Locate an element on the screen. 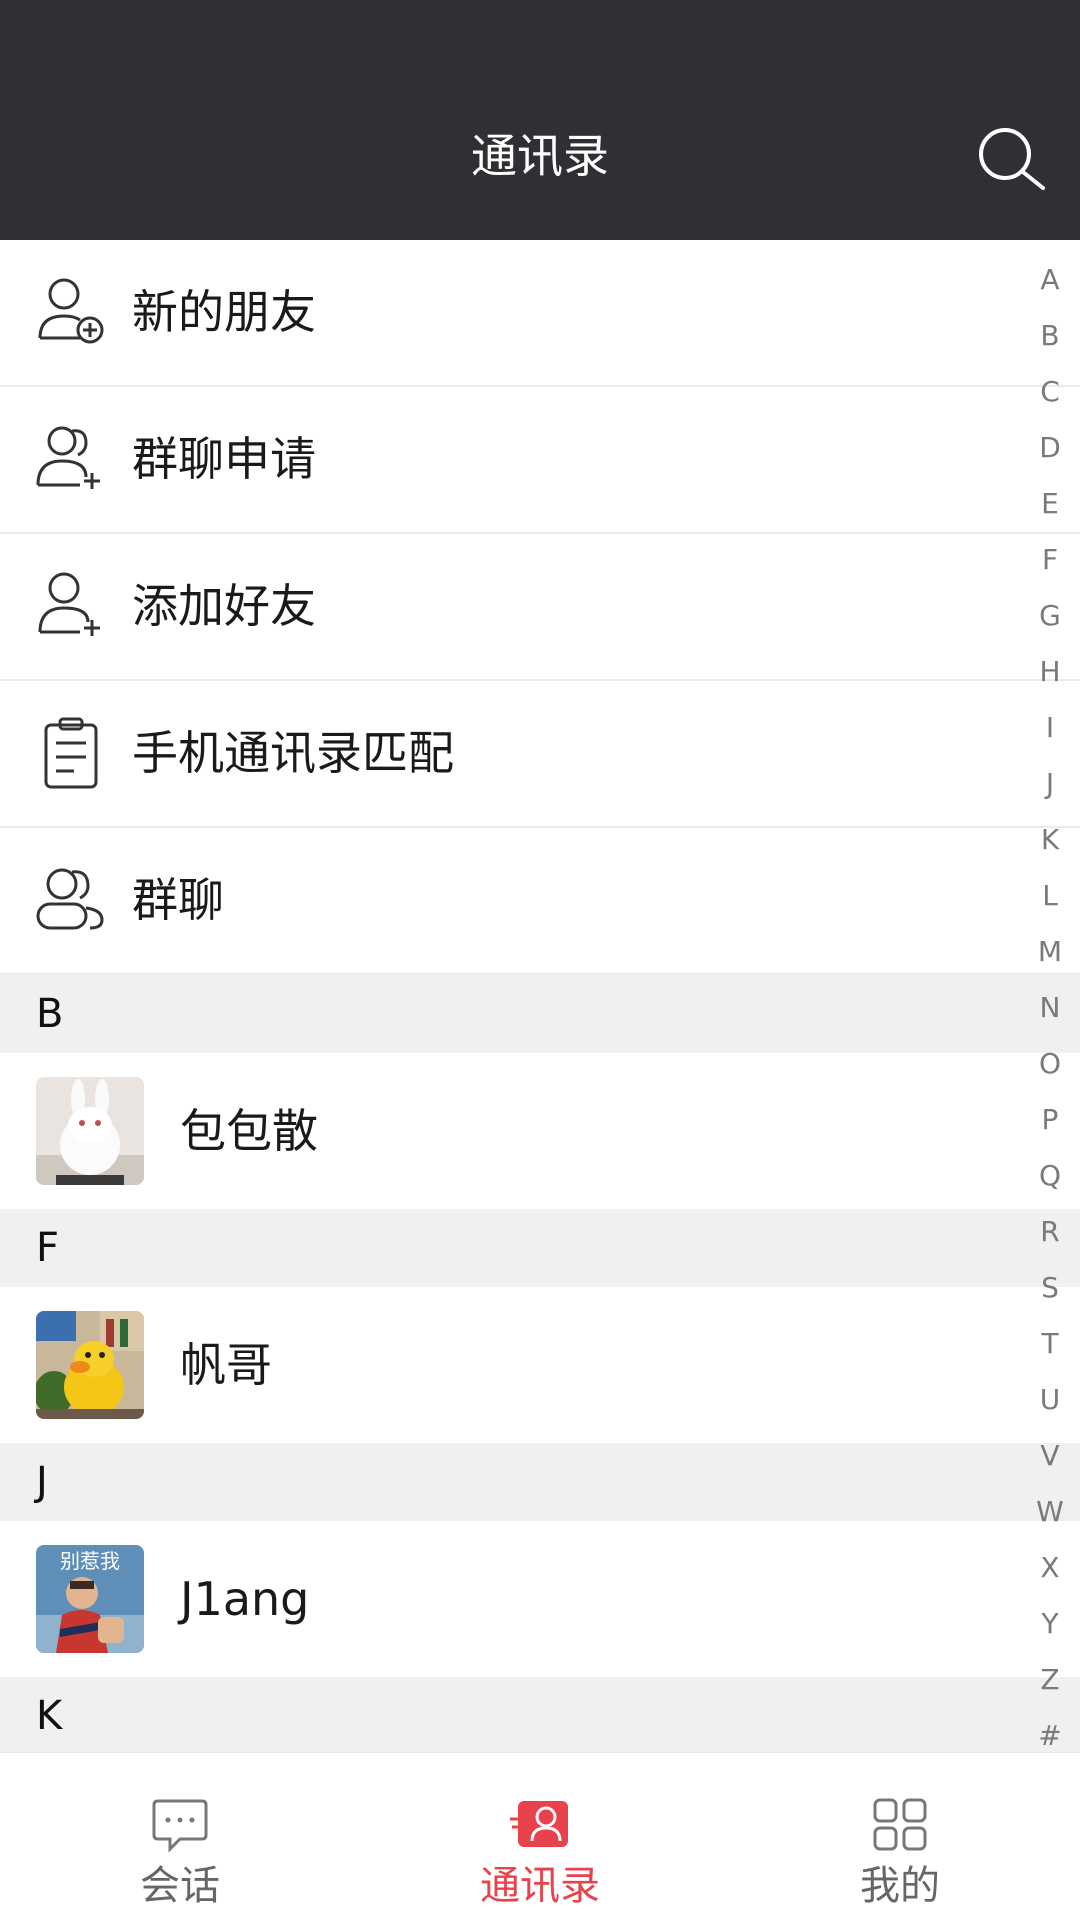 Image resolution: width=1080 pixels, height=1920 pixels. group-requests-row: 群聊申请 is located at coordinates (540, 460).